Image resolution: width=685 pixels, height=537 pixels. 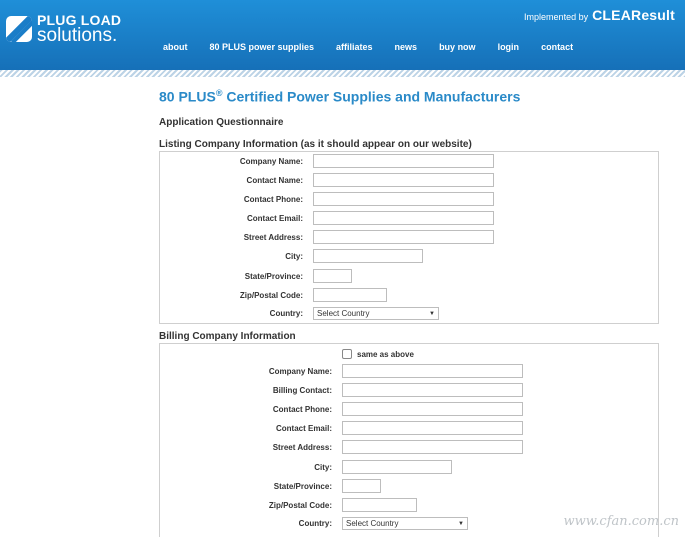 I want to click on listing-street-address-row: Street Address:, so click(x=326, y=237).